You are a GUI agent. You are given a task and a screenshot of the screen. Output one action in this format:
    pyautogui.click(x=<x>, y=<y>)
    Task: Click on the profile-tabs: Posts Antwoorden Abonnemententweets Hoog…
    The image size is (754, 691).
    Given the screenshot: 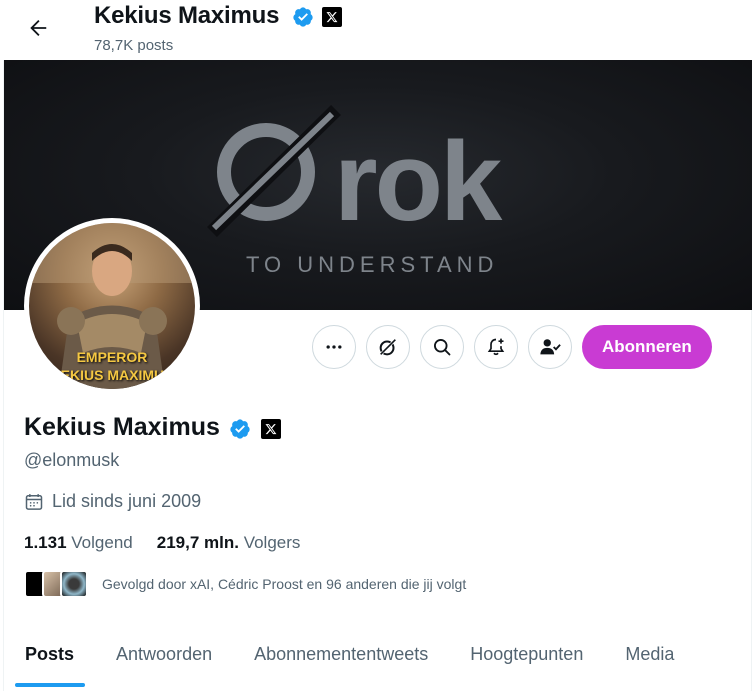 What is the action you would take?
    pyautogui.click(x=378, y=660)
    